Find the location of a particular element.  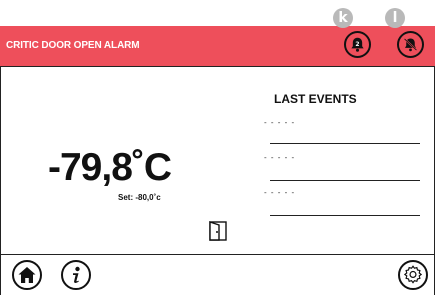

event-item-3: - - - - - is located at coordinates (280, 192).